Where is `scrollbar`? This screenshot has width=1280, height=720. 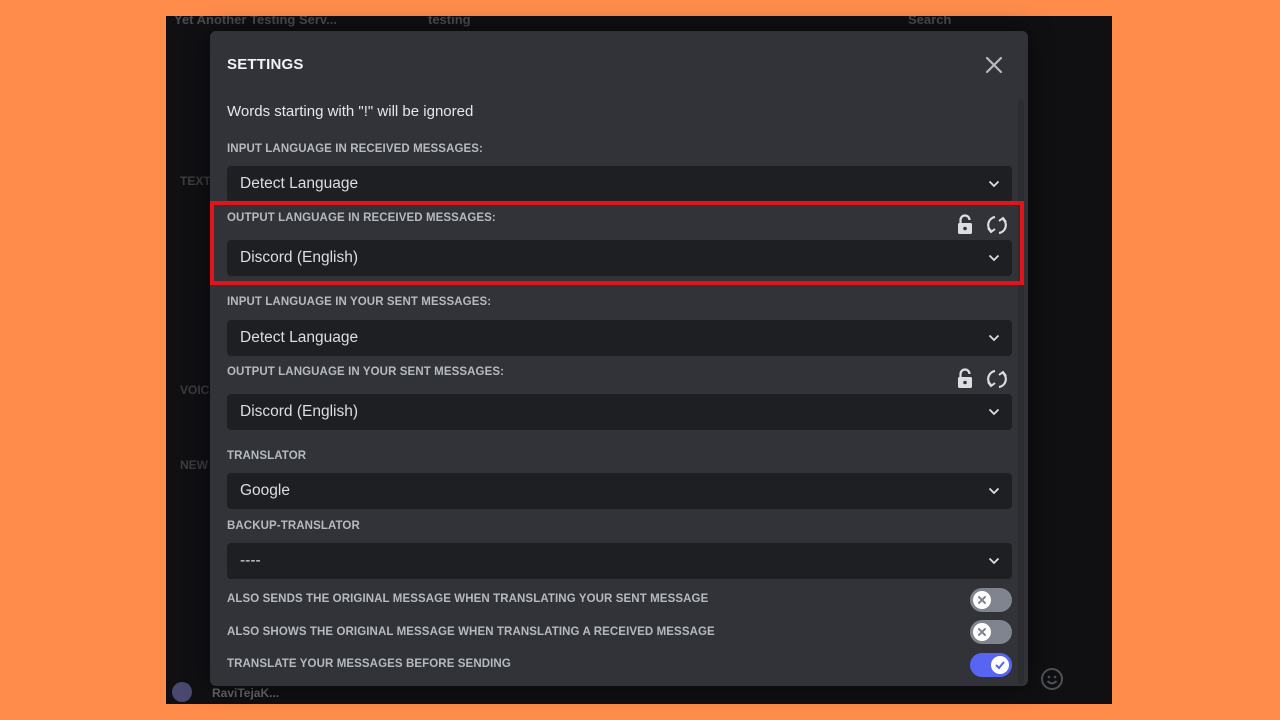 scrollbar is located at coordinates (1021, 391).